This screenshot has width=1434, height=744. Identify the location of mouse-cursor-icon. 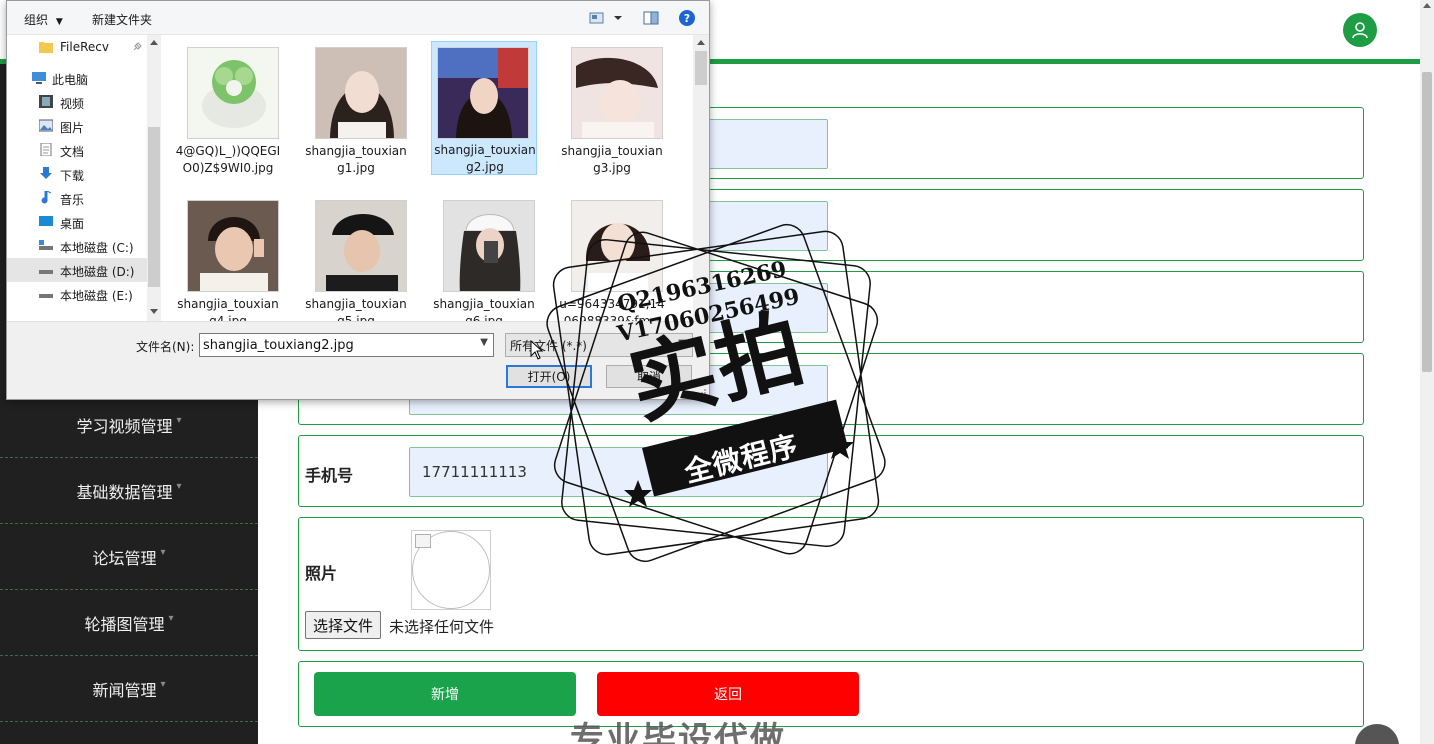
(537, 350).